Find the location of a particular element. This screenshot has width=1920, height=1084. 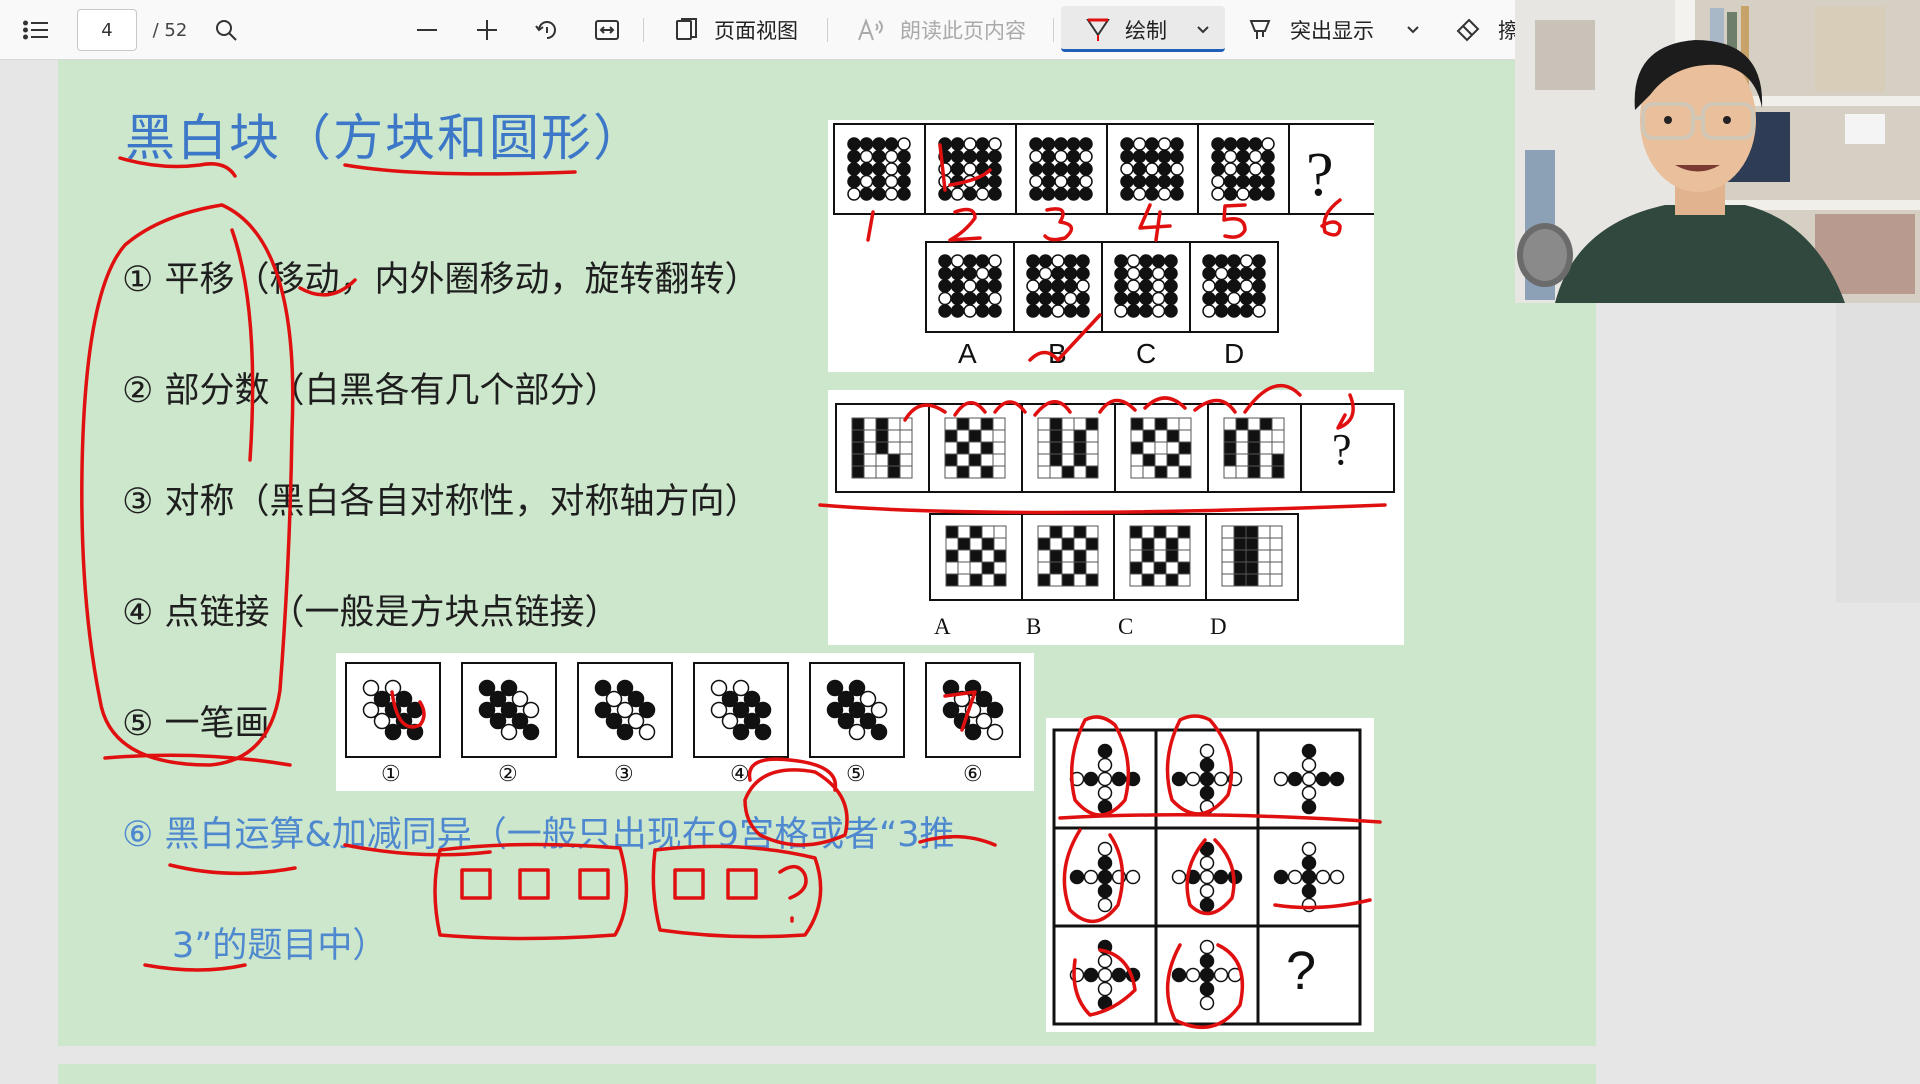

plus-icon is located at coordinates (487, 30).